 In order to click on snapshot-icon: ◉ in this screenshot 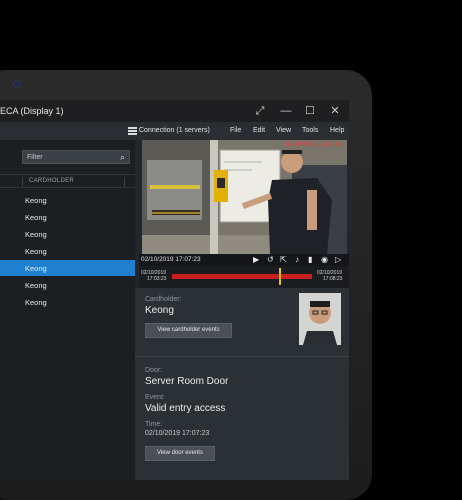, I will do `click(324, 259)`.